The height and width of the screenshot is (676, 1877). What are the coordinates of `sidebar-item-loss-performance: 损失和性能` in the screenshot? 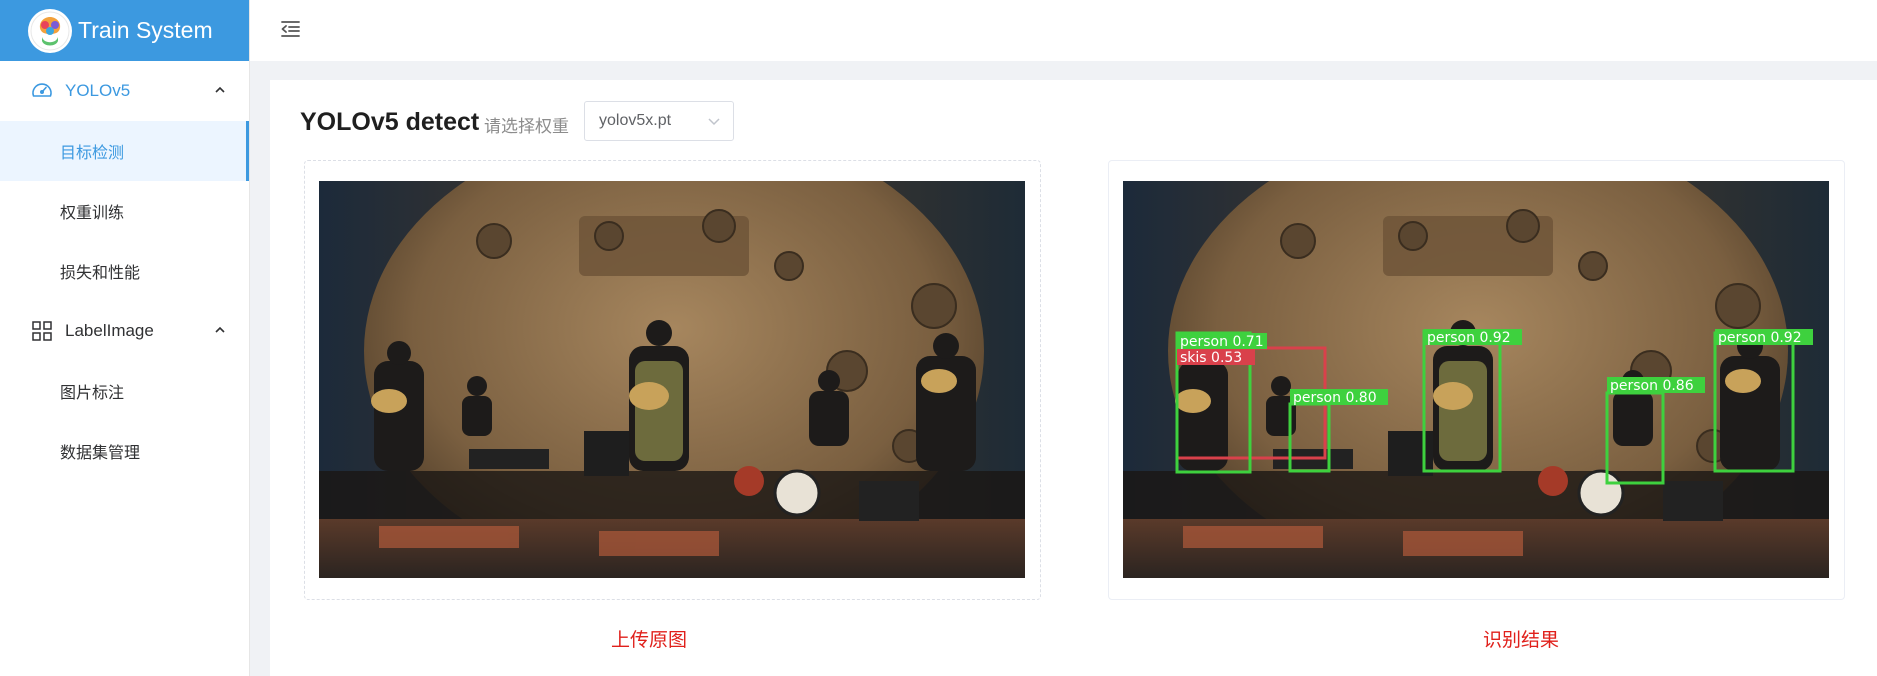 It's located at (124, 271).